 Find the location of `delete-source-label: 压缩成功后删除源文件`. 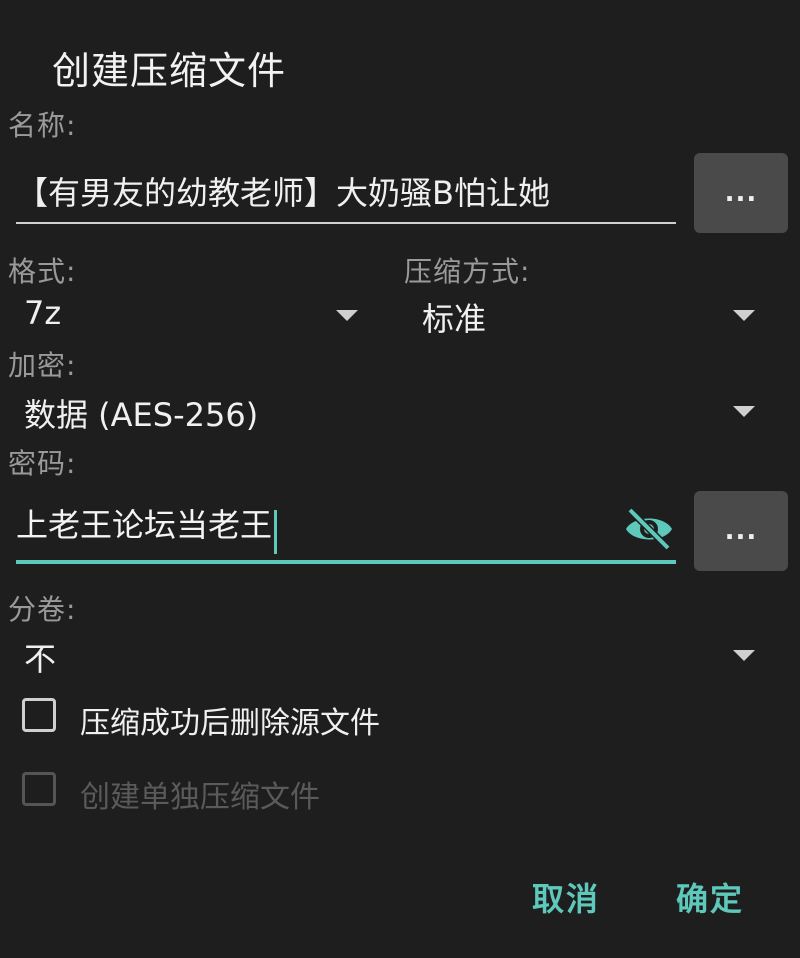

delete-source-label: 压缩成功后删除源文件 is located at coordinates (230, 723).